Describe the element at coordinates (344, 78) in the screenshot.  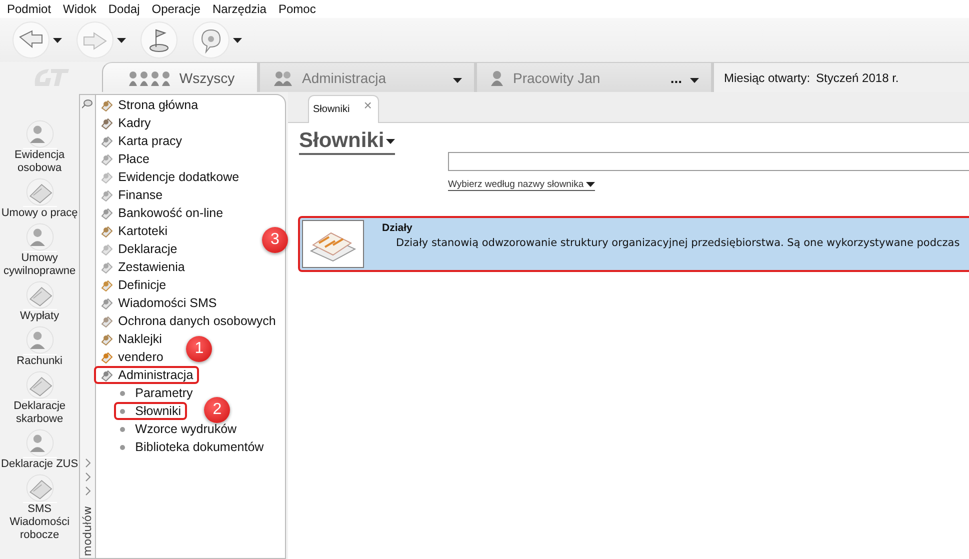
I see `tab-label: Administracja` at that location.